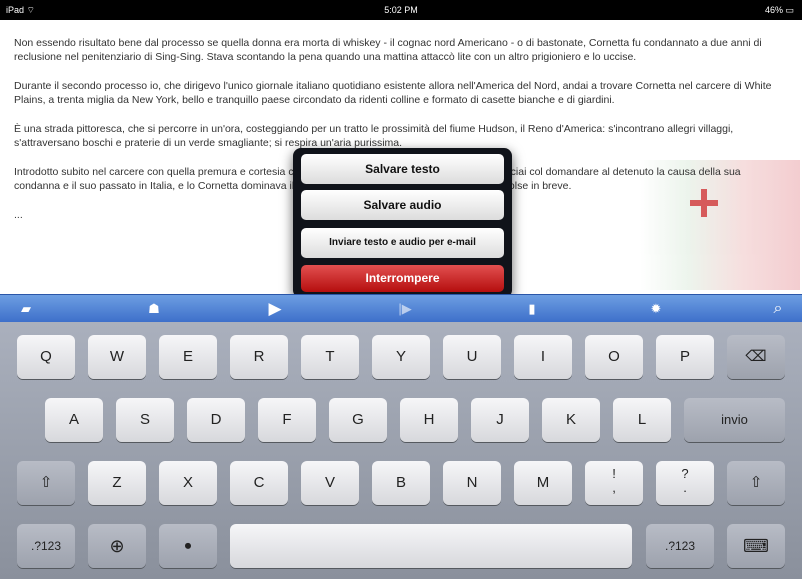 This screenshot has width=802, height=579. I want to click on numbers-key-left: .?123, so click(46, 546).